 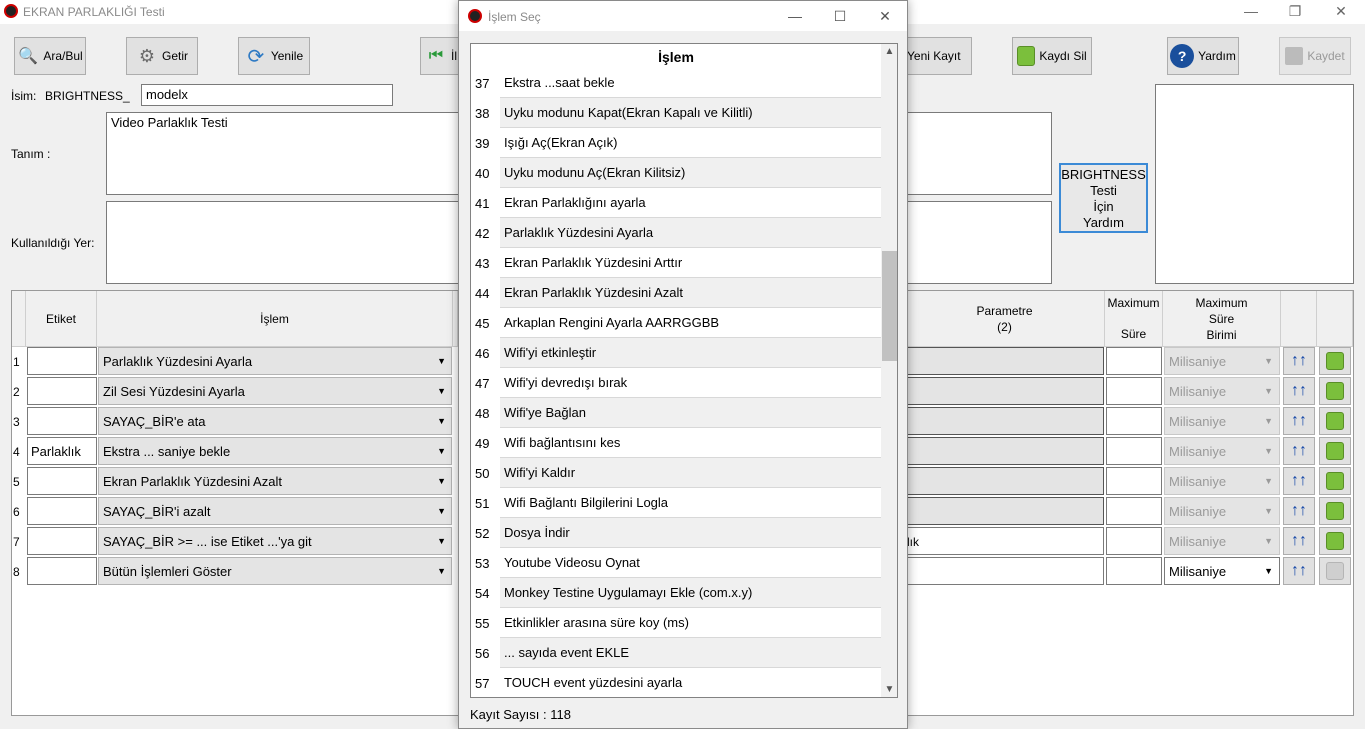 What do you see at coordinates (676, 503) in the screenshot?
I see `operation-list-item: 51 Wifi Bağlantı Bilgilerini Logla` at bounding box center [676, 503].